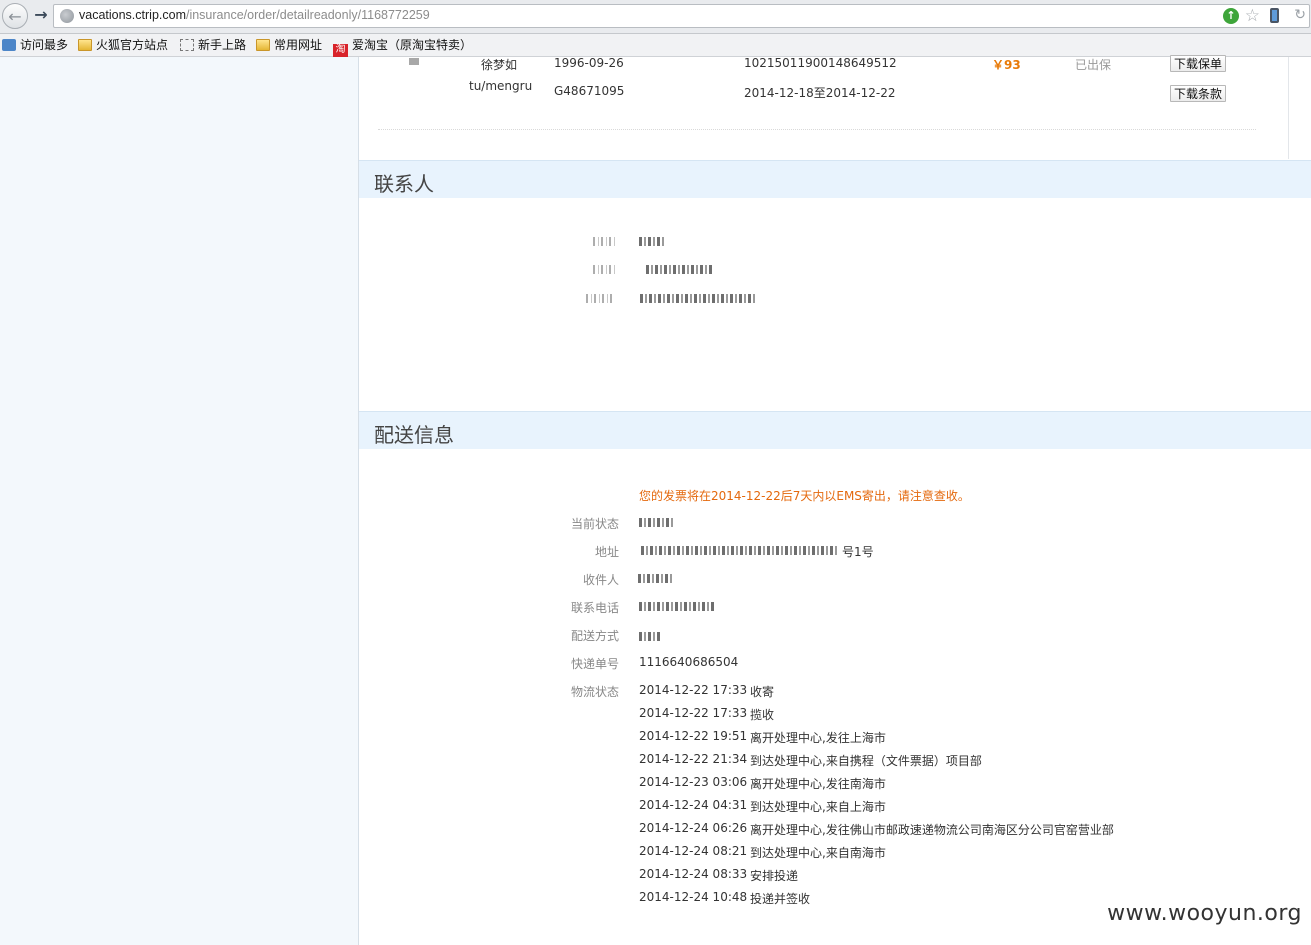  Describe the element at coordinates (835, 430) in the screenshot. I see `delivery-section-header: 配送信息` at that location.